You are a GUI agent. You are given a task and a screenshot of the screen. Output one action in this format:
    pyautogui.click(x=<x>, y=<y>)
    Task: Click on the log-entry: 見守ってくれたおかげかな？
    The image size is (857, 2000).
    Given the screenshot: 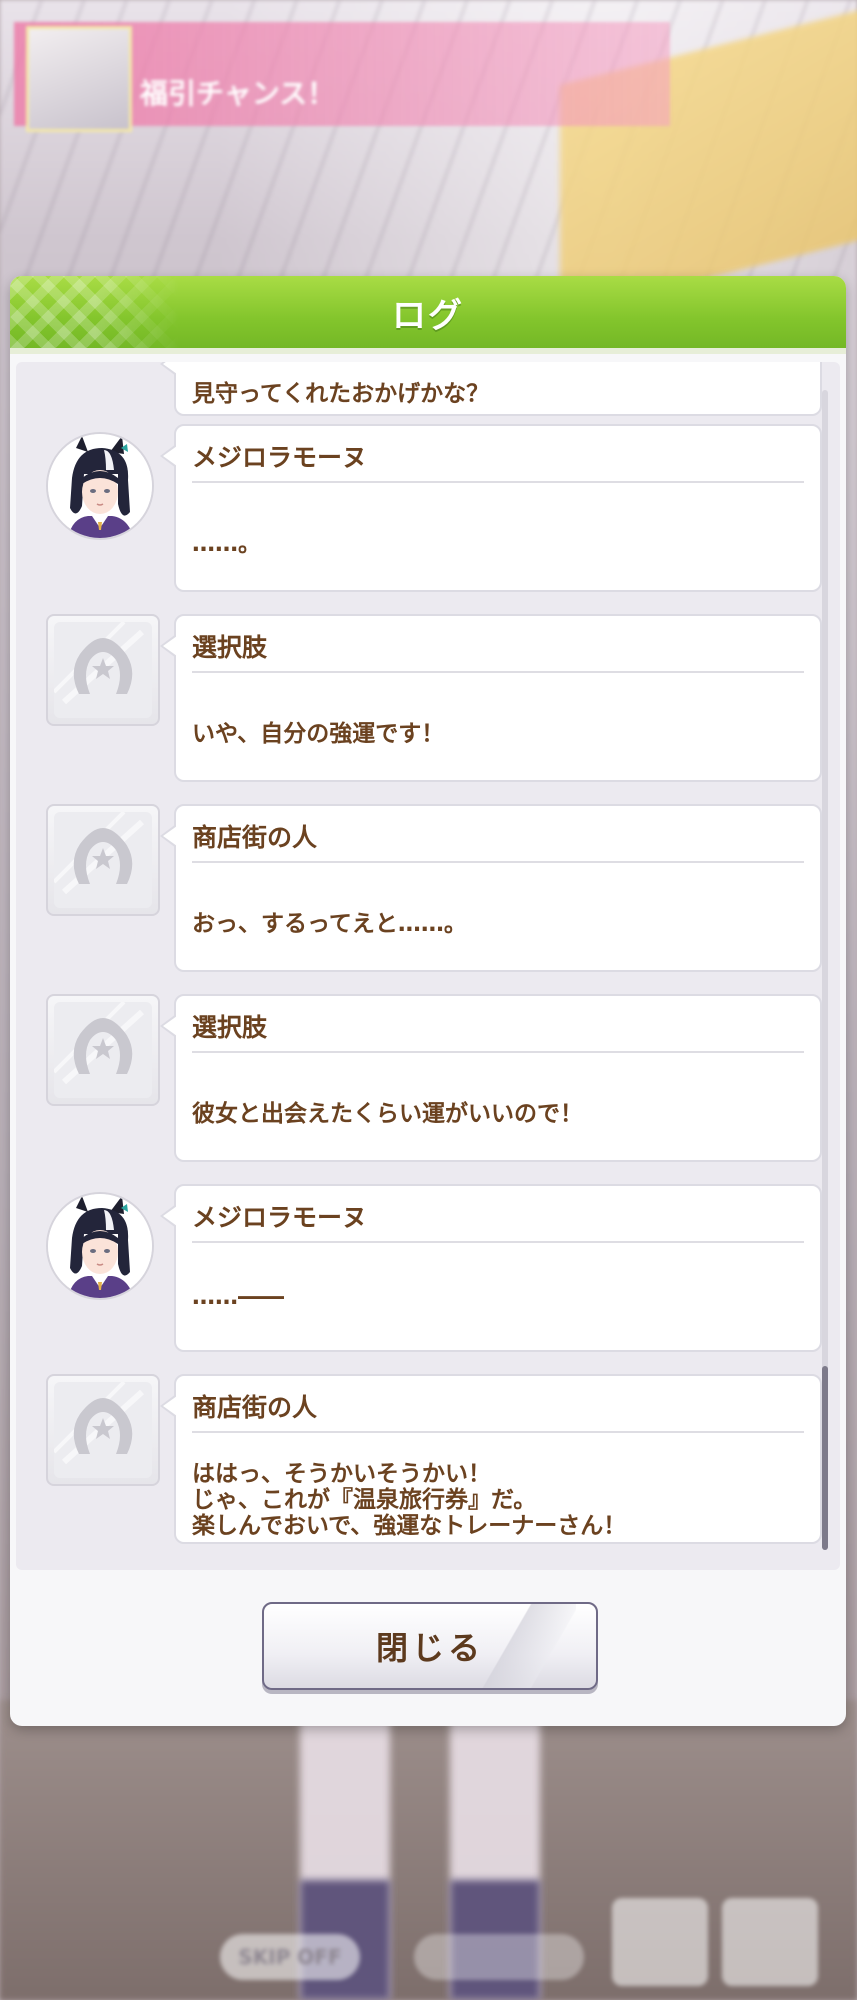 What is the action you would take?
    pyautogui.click(x=428, y=397)
    